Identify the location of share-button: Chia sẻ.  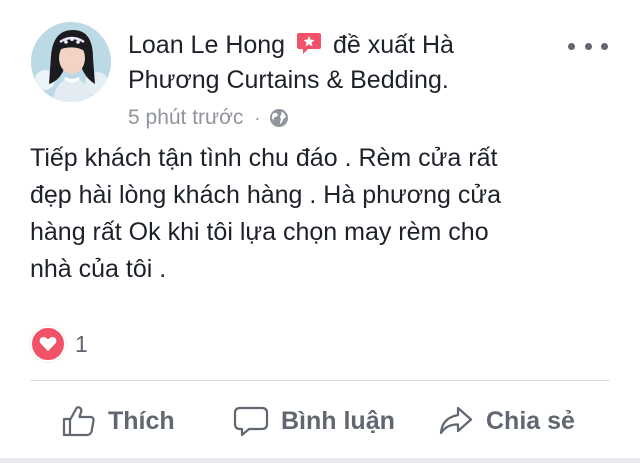
(506, 421).